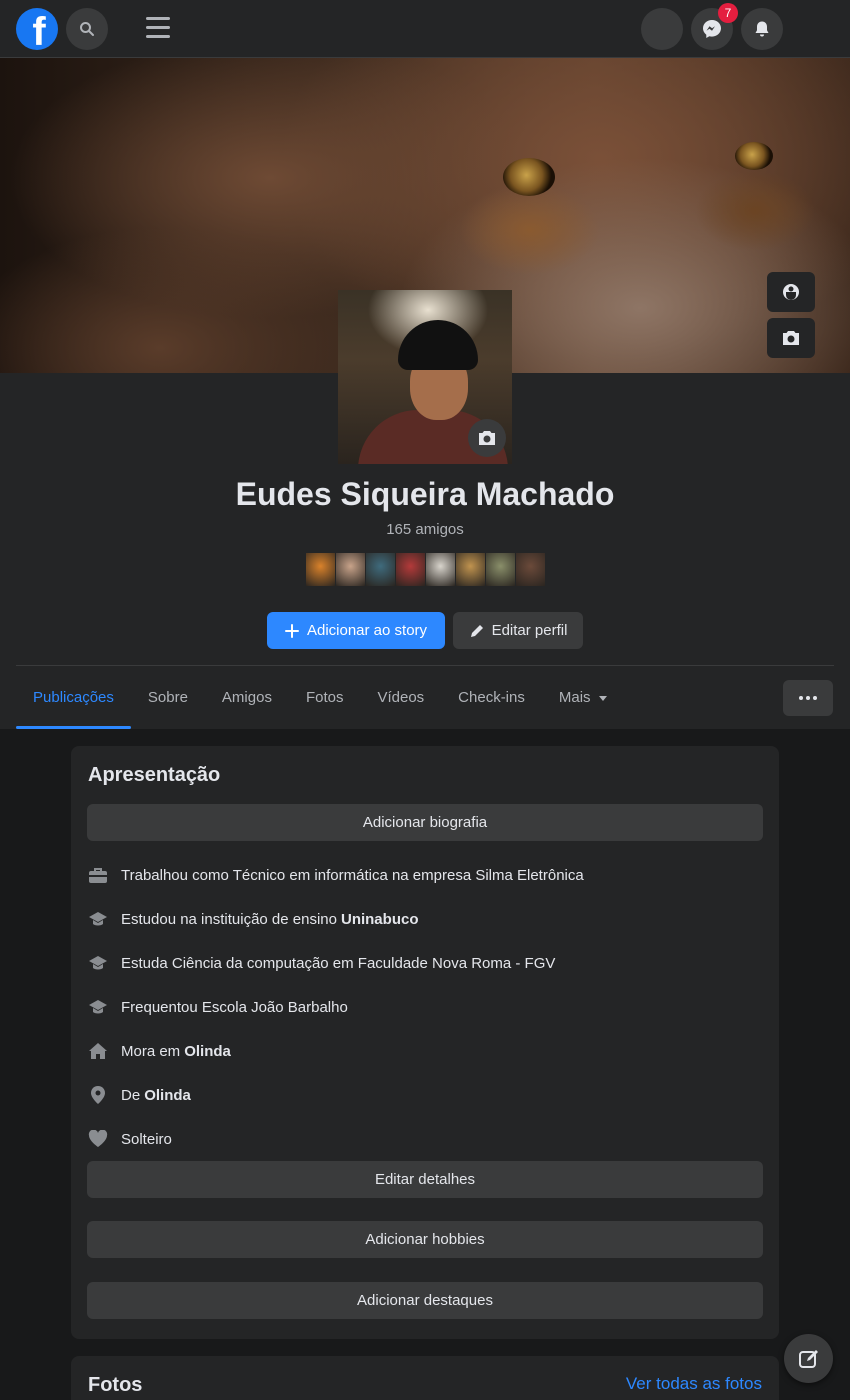  Describe the element at coordinates (229, 919) in the screenshot. I see `detail-education-text: Estudou na instituição de ensino` at that location.